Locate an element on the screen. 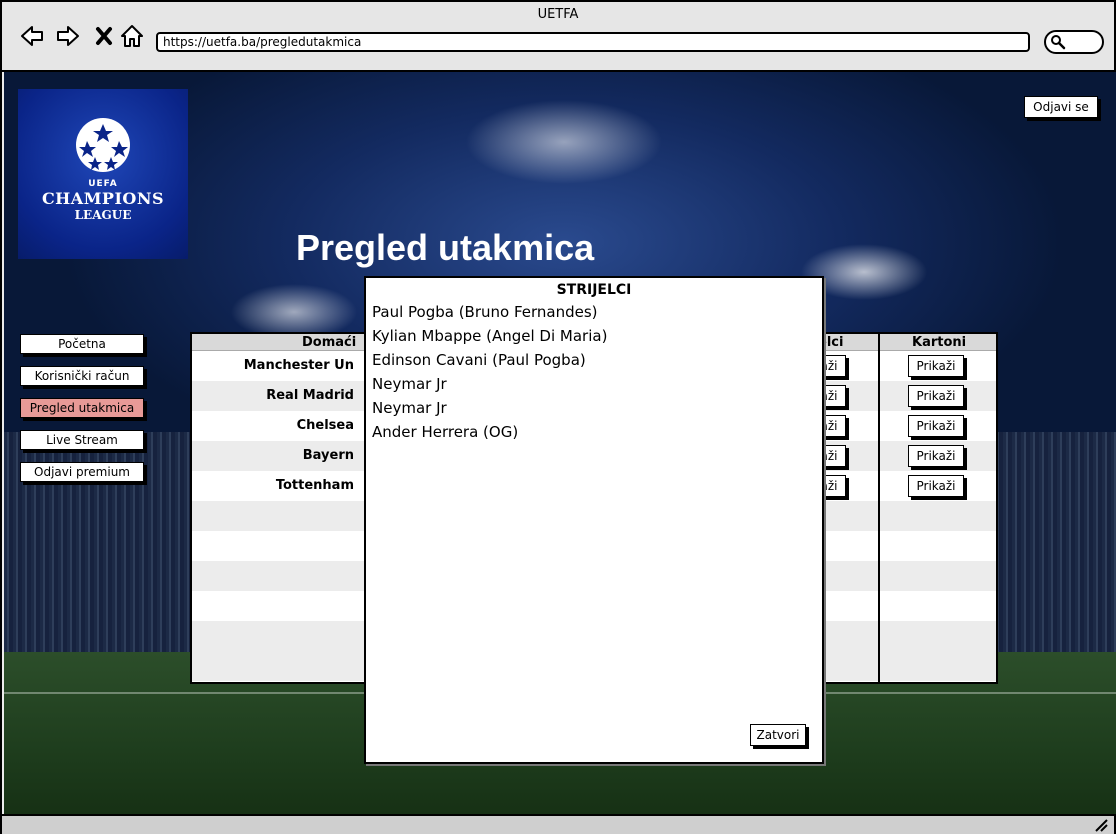 This screenshot has width=1116, height=834. resize-grip-icon is located at coordinates (1101, 825).